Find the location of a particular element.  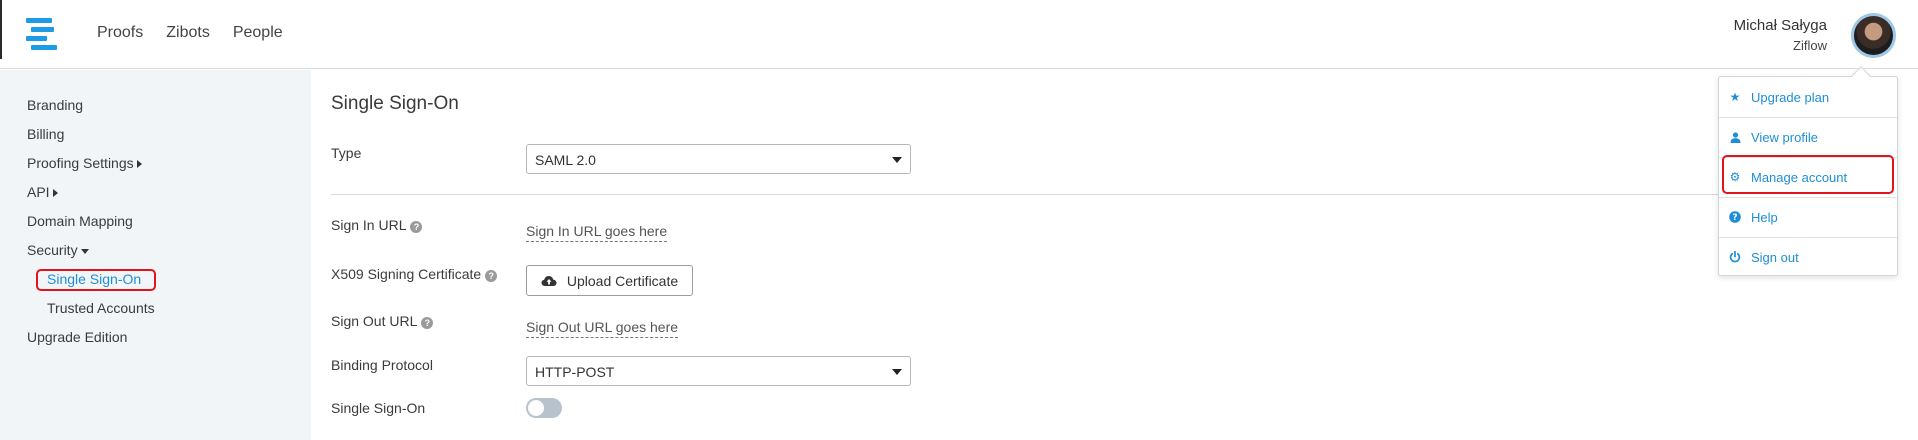

sidebar-item-label: Upgrade Edition is located at coordinates (77, 337).